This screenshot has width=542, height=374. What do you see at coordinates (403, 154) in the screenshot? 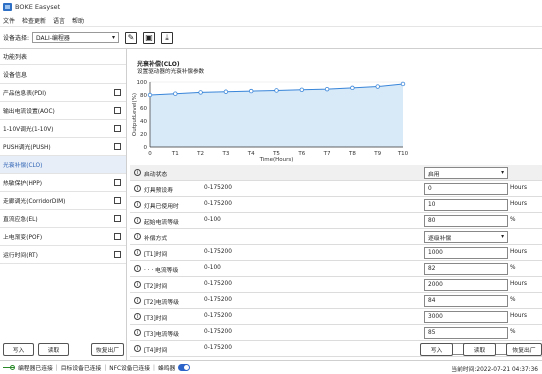
I see `x-tick-label: T10` at bounding box center [403, 154].